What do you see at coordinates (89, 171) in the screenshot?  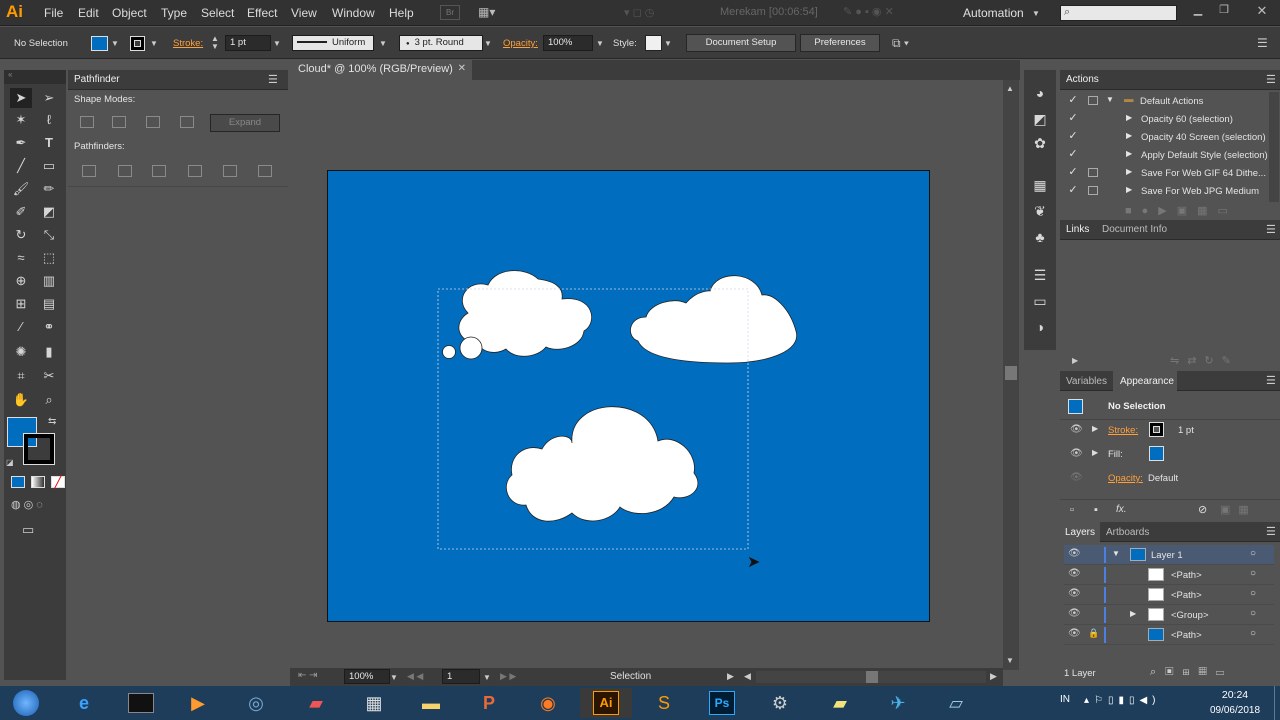 I see `divide-icon` at bounding box center [89, 171].